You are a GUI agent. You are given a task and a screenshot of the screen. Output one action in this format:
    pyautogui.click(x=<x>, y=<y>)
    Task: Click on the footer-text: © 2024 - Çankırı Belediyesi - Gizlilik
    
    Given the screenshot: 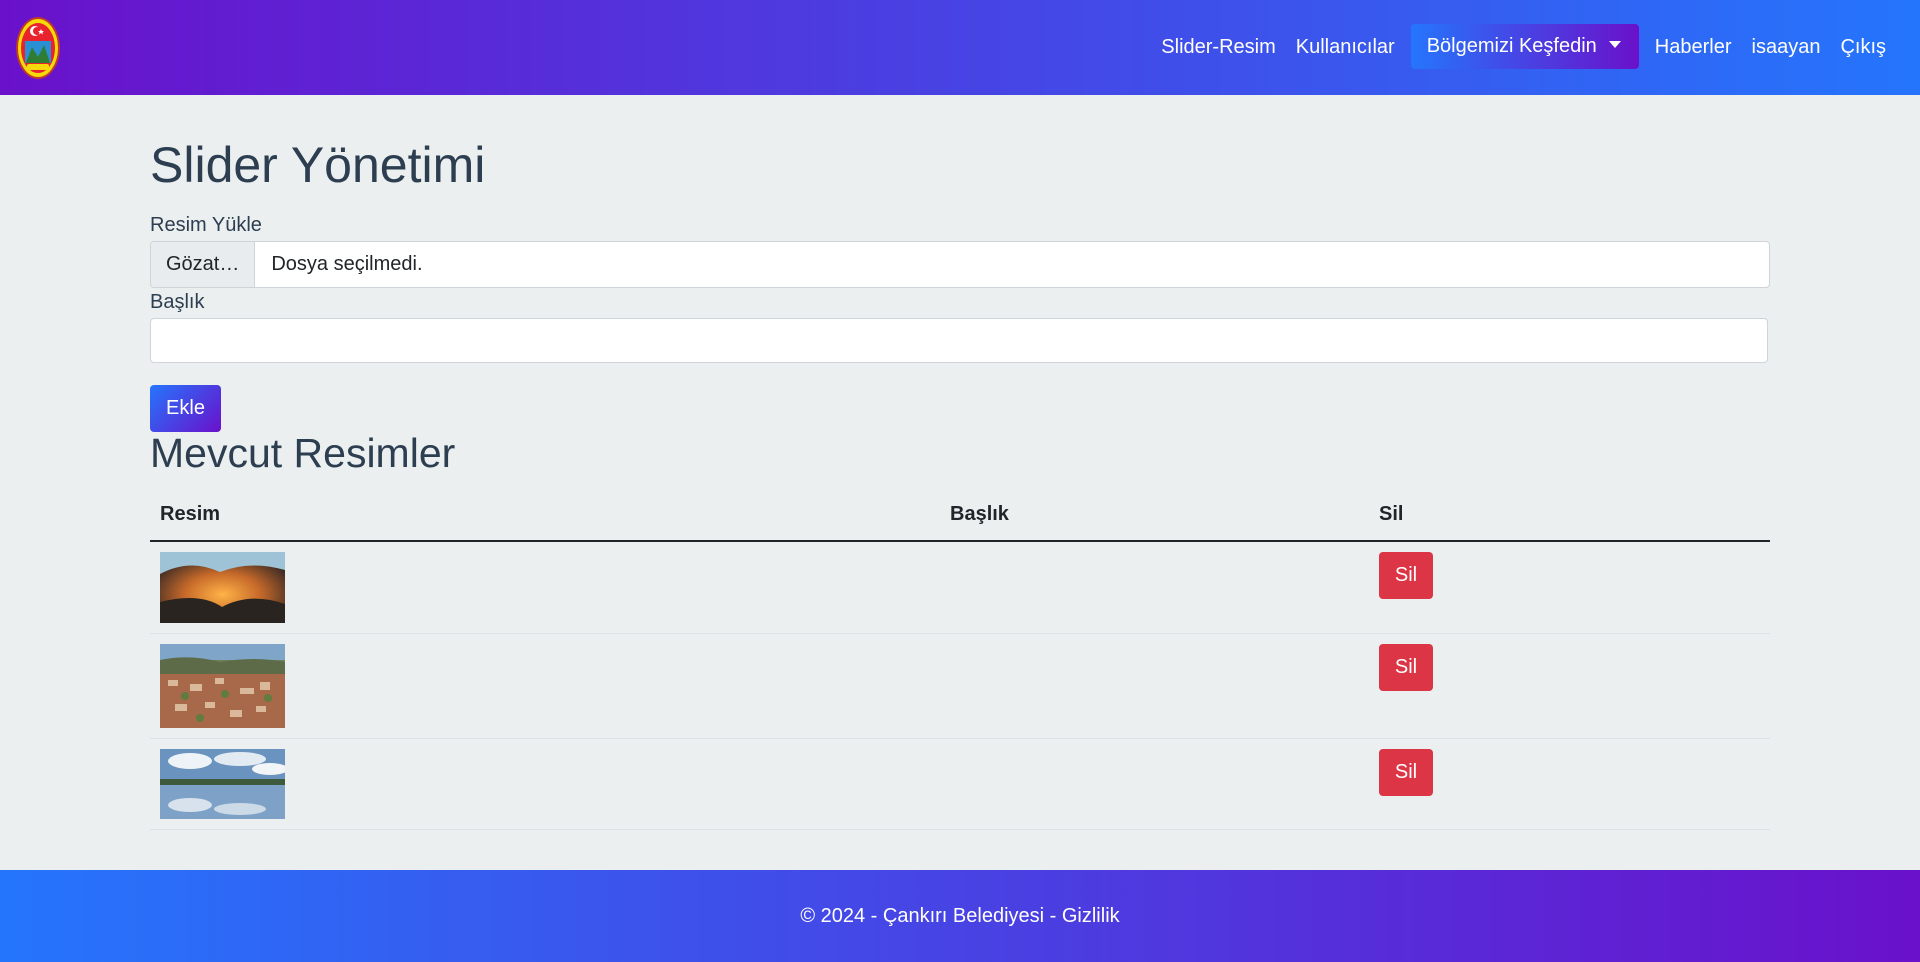 What is the action you would take?
    pyautogui.click(x=960, y=915)
    